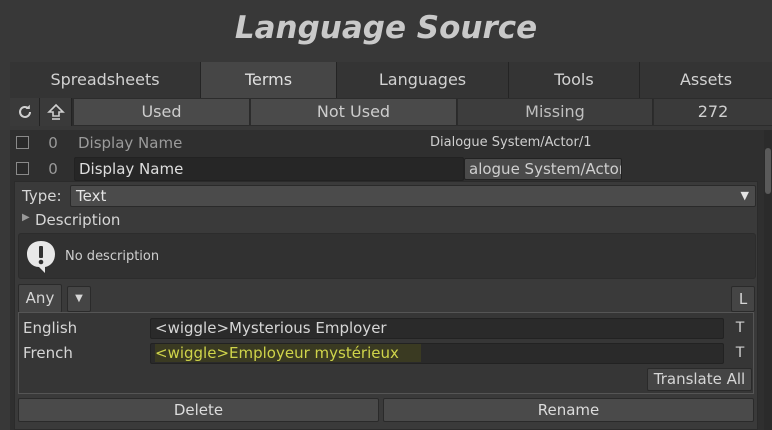  I want to click on table-row-selected: 0 Display Name alogue System/Actor, so click(387, 168).